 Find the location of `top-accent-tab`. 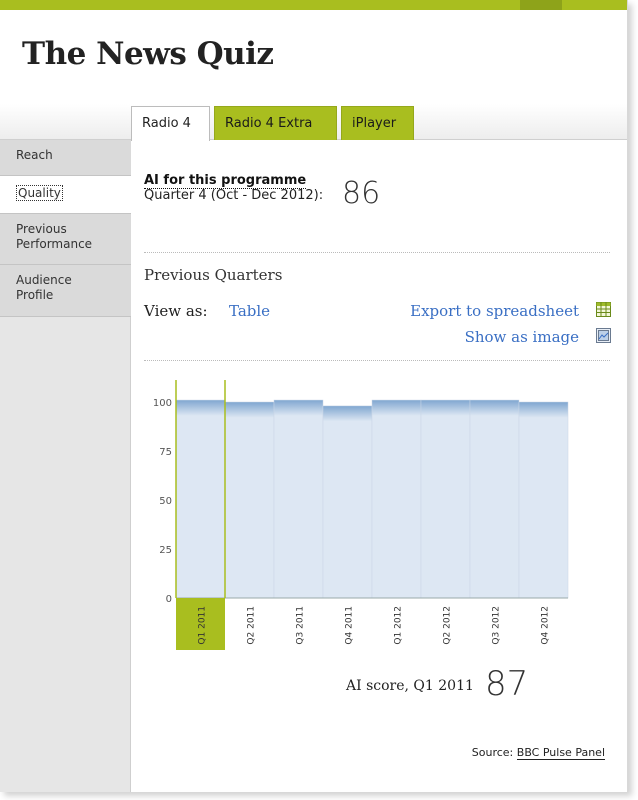

top-accent-tab is located at coordinates (541, 5).